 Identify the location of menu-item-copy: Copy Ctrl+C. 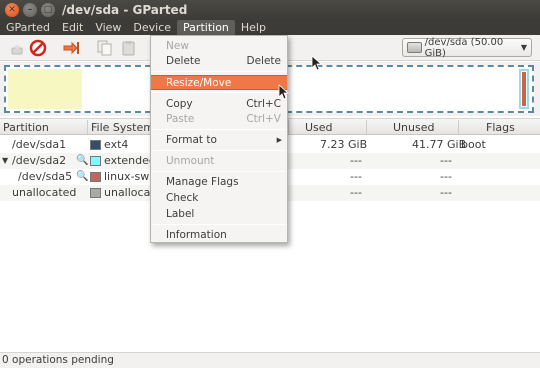
(219, 104).